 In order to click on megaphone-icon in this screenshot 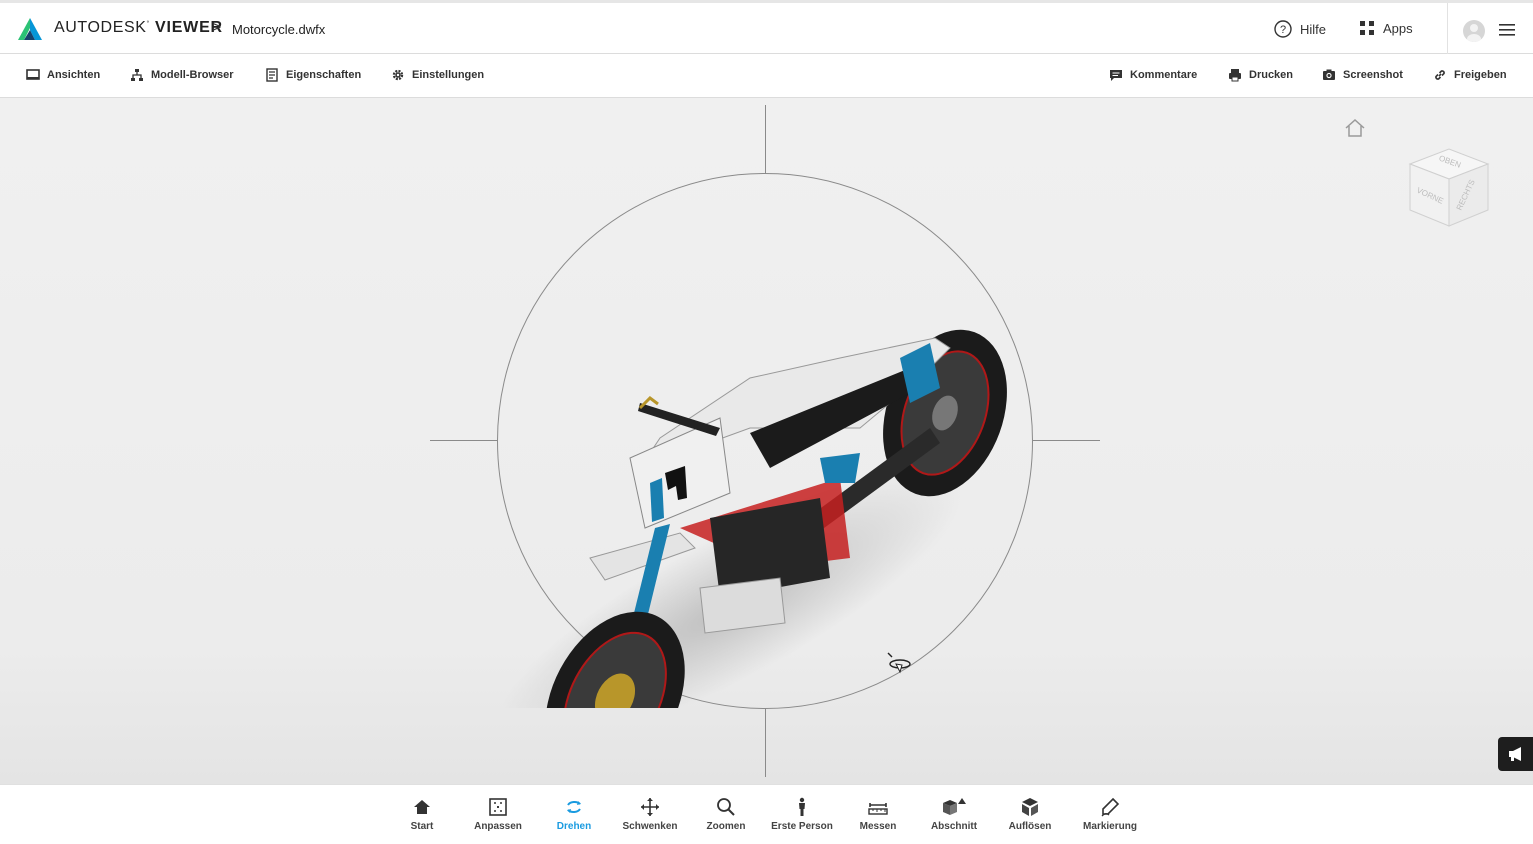, I will do `click(1514, 754)`.